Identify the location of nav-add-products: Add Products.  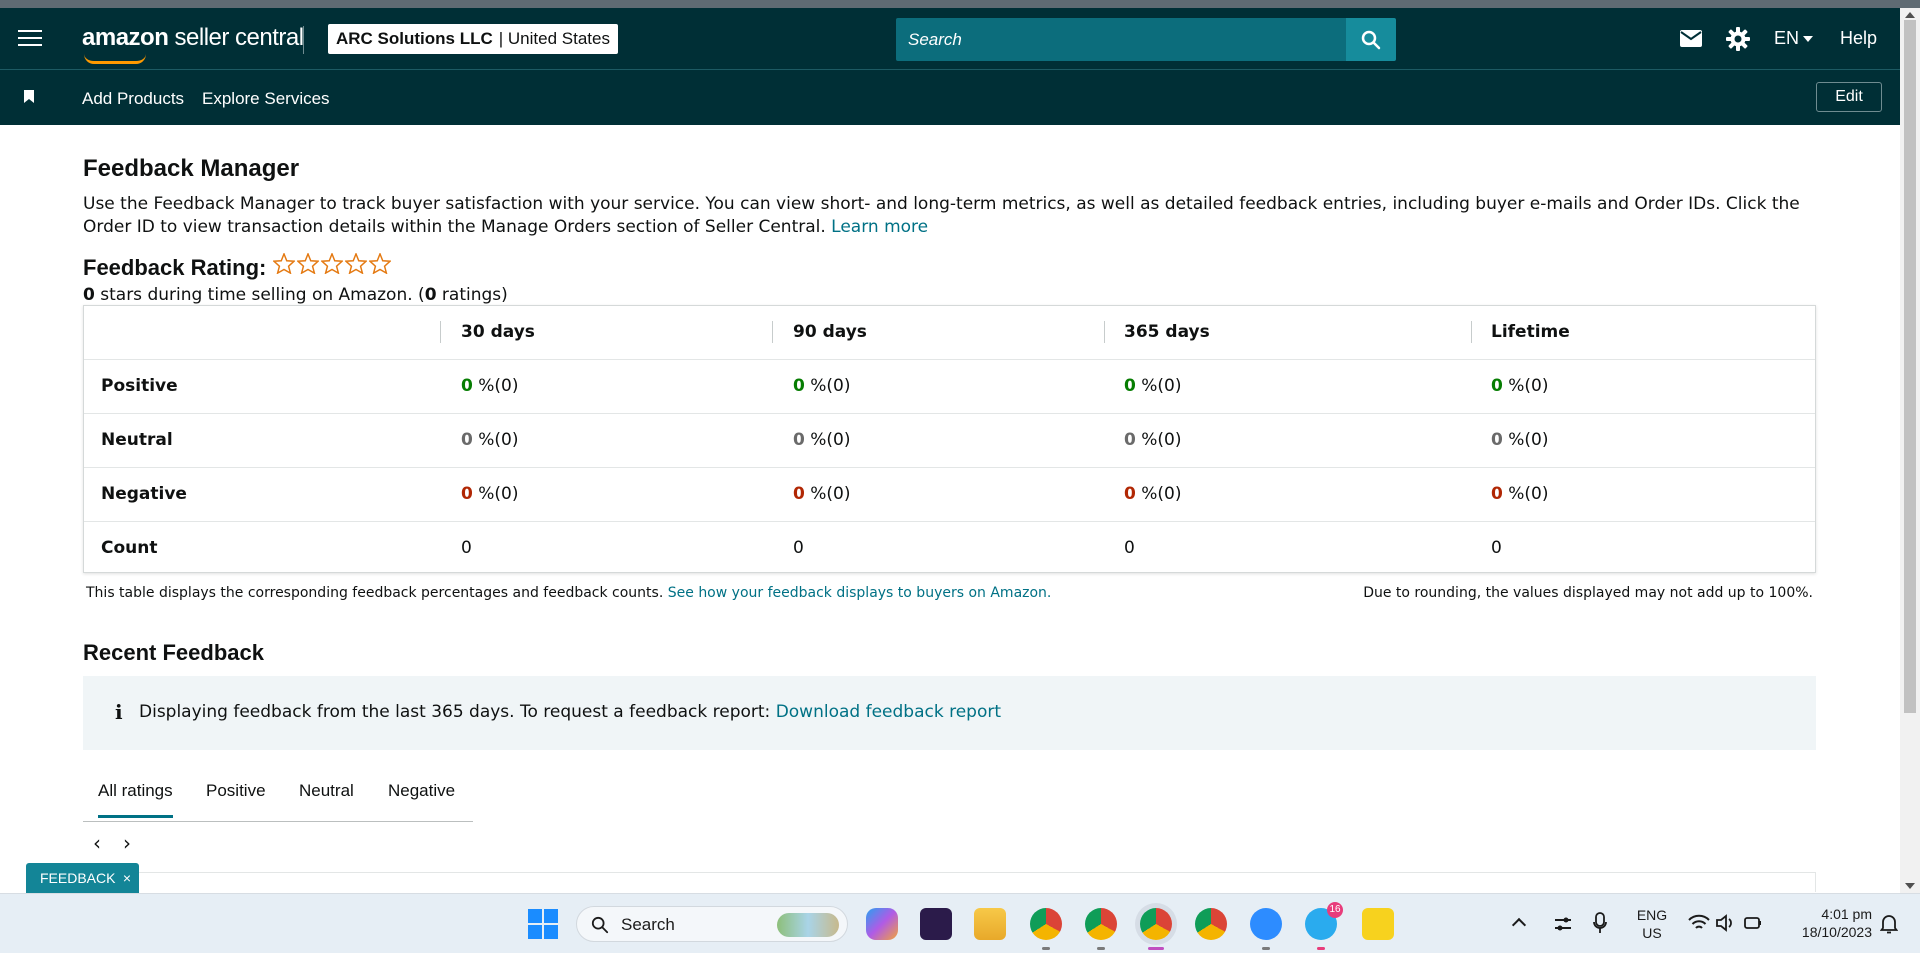
(133, 99).